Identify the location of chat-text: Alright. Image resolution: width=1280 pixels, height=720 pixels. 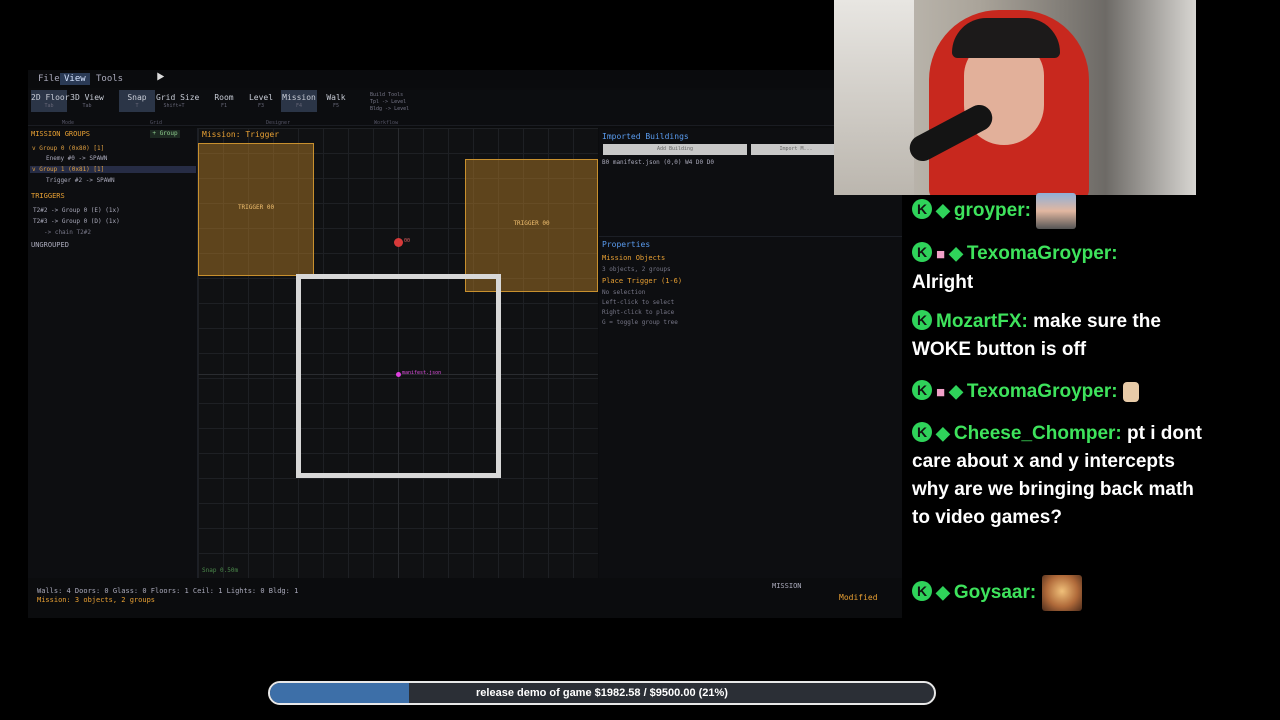
(943, 282).